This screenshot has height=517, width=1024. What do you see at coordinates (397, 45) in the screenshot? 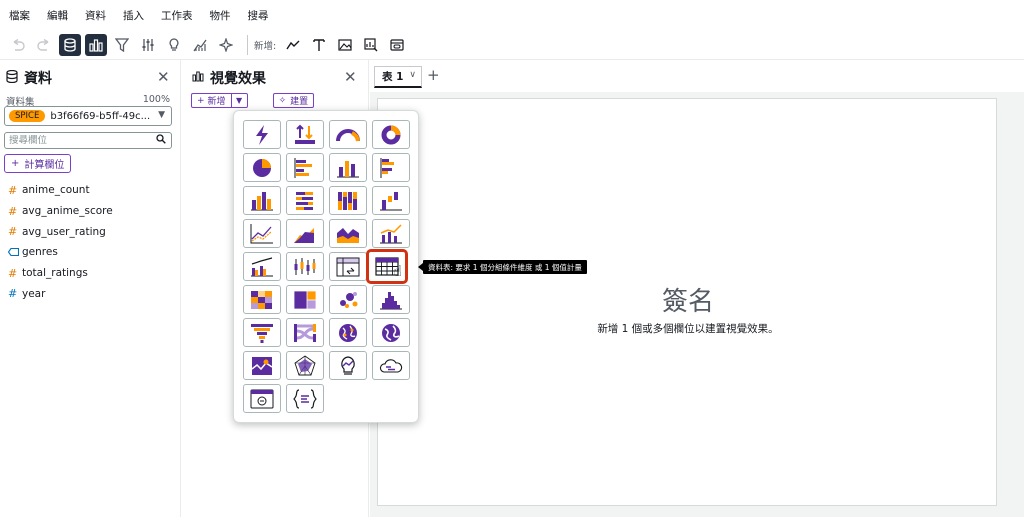
I see `embed-icon` at bounding box center [397, 45].